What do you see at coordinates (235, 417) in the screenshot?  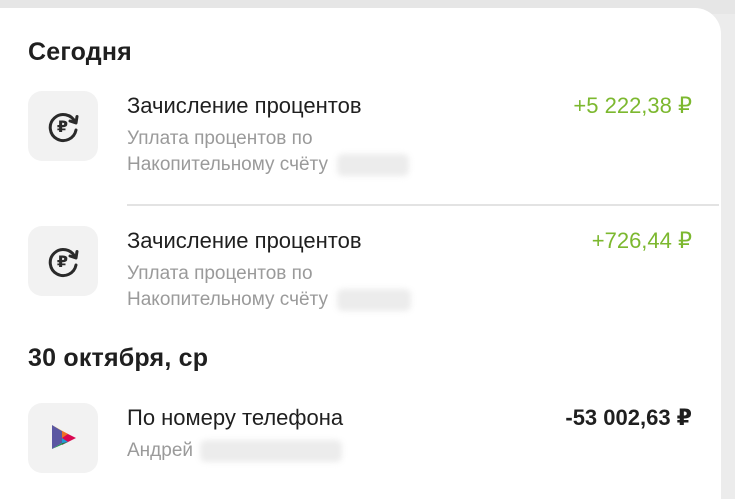 I see `operation-title: По номеру телефона` at bounding box center [235, 417].